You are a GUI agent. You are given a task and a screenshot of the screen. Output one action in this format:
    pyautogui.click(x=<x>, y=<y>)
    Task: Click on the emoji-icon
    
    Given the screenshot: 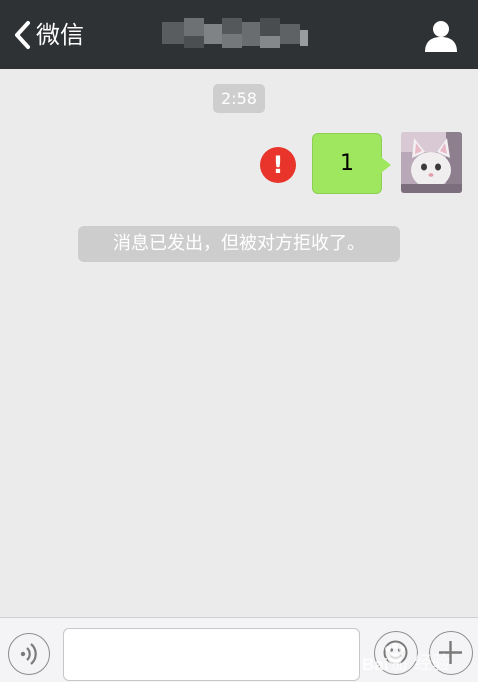 What is the action you would take?
    pyautogui.click(x=395, y=652)
    